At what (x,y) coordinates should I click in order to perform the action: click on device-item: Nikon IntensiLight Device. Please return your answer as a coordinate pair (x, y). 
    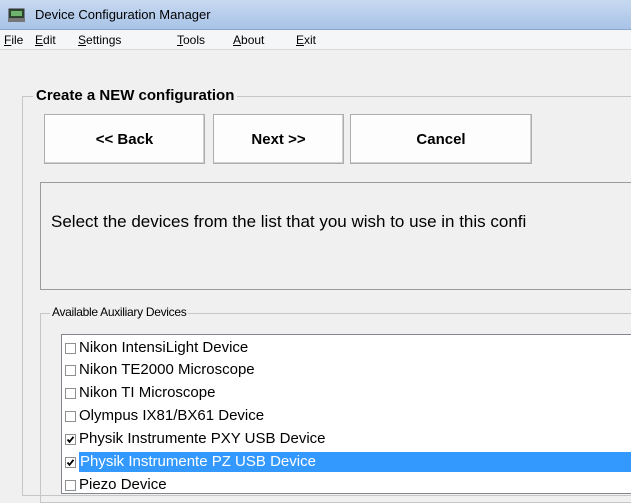
    Looking at the image, I should click on (348, 348).